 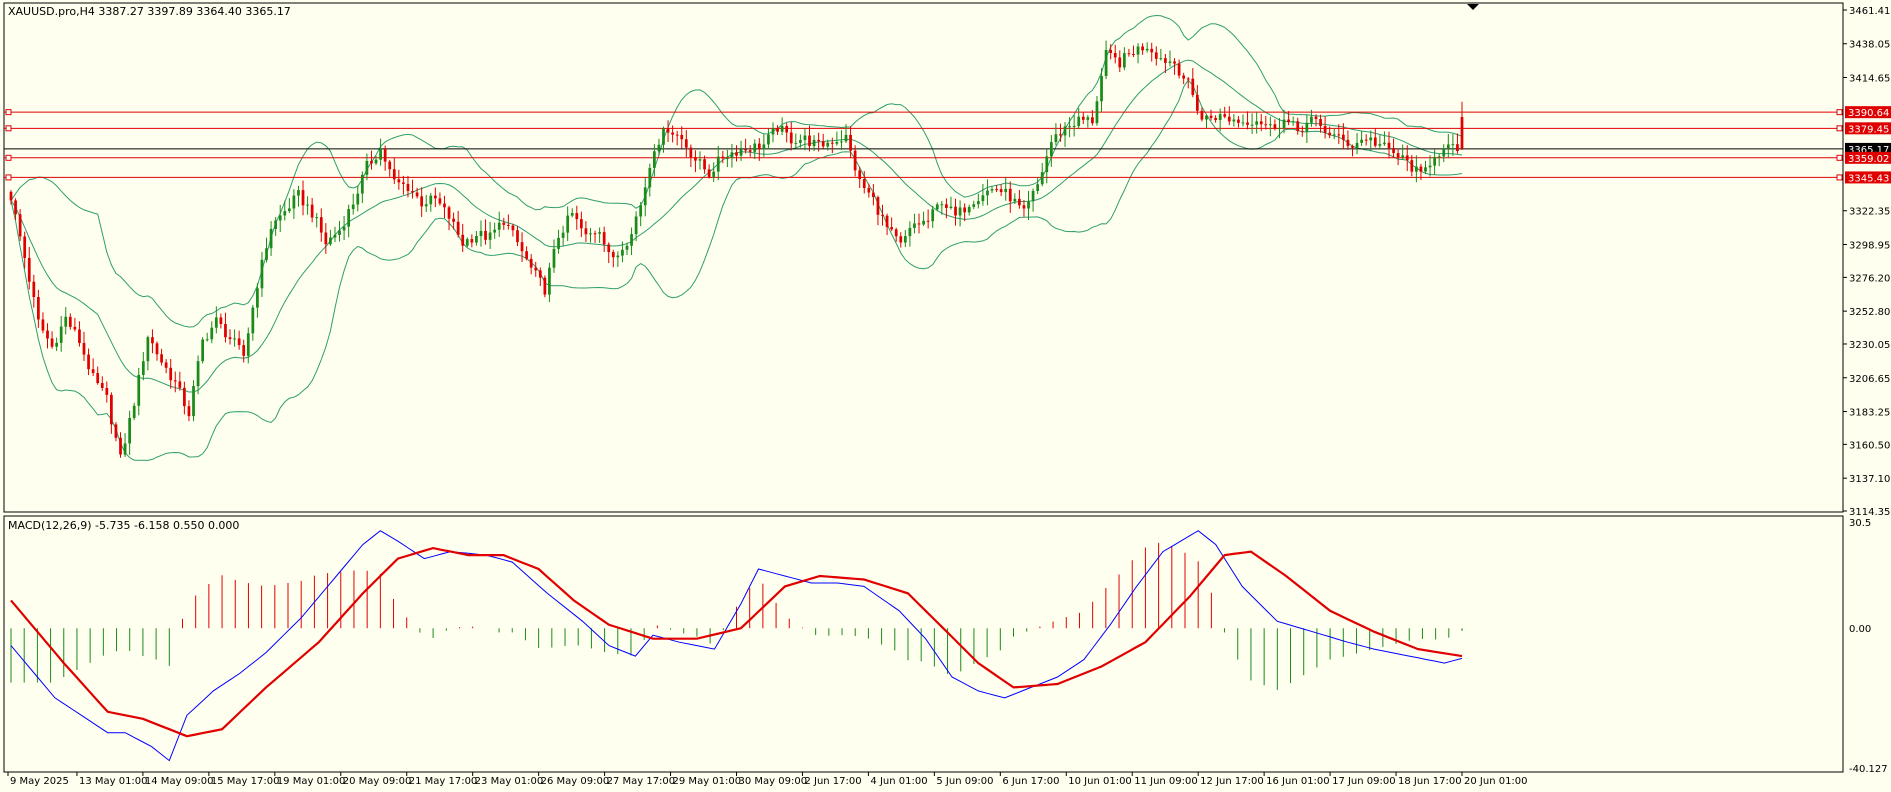 I want to click on price-tick-label: 3230.05, so click(x=1869, y=345).